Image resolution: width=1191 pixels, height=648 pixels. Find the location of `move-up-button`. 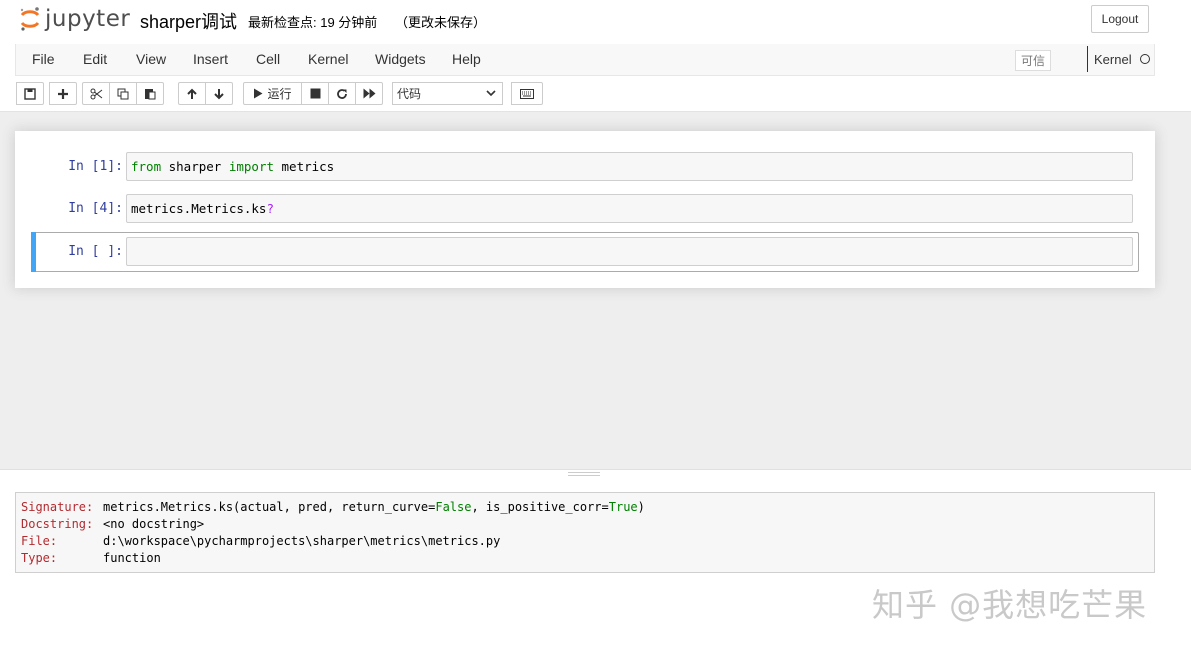

move-up-button is located at coordinates (192, 93).